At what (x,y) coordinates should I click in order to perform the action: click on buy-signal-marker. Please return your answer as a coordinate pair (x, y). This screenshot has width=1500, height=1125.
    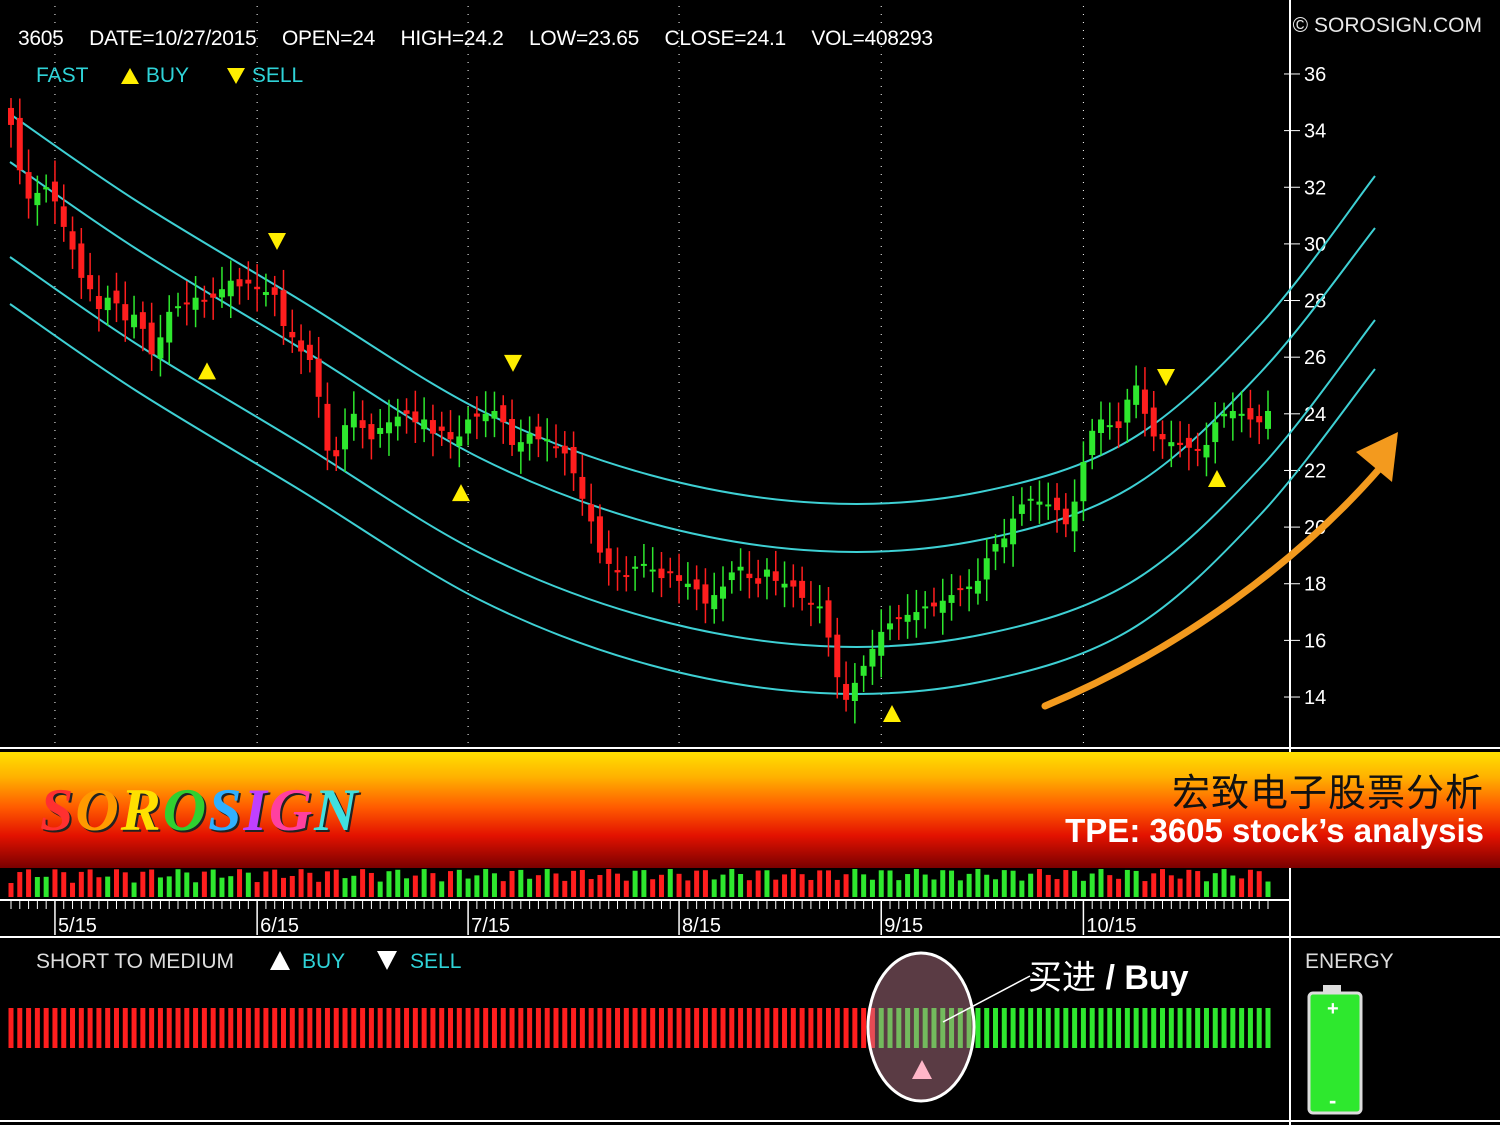
    Looking at the image, I should click on (892, 714).